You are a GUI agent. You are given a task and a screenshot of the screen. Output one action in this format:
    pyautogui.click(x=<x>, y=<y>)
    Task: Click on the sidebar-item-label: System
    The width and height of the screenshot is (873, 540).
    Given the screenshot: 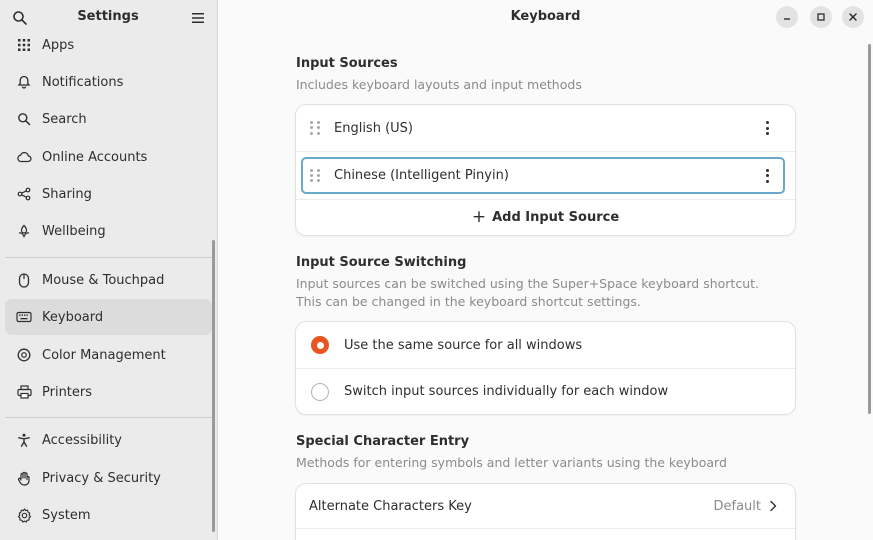 What is the action you would take?
    pyautogui.click(x=66, y=515)
    